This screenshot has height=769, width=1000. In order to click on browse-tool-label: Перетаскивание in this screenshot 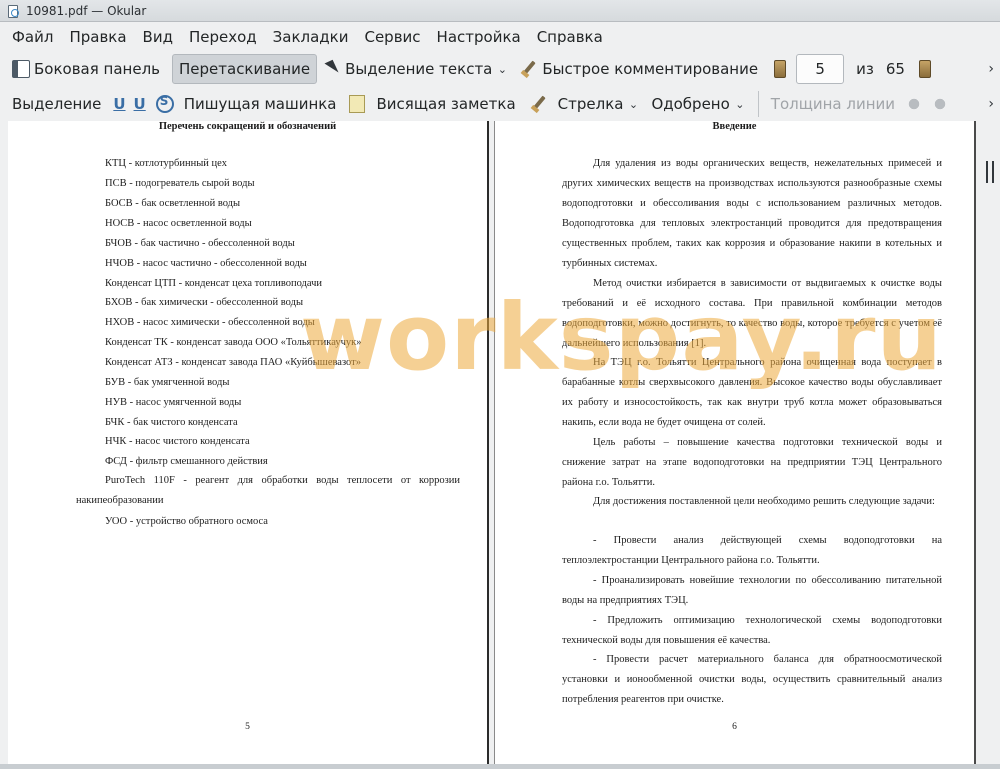, I will do `click(245, 69)`.